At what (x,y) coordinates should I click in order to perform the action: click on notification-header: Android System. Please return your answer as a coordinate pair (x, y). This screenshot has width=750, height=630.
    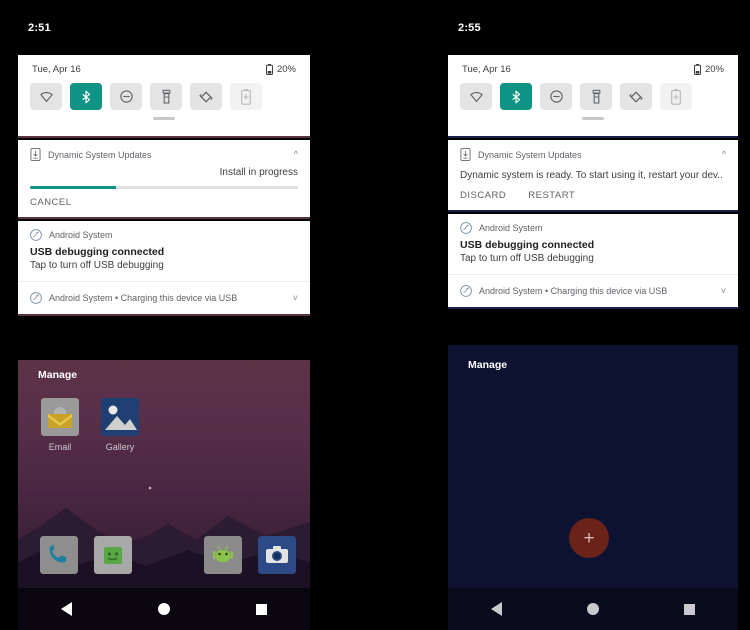
    Looking at the image, I should click on (164, 232).